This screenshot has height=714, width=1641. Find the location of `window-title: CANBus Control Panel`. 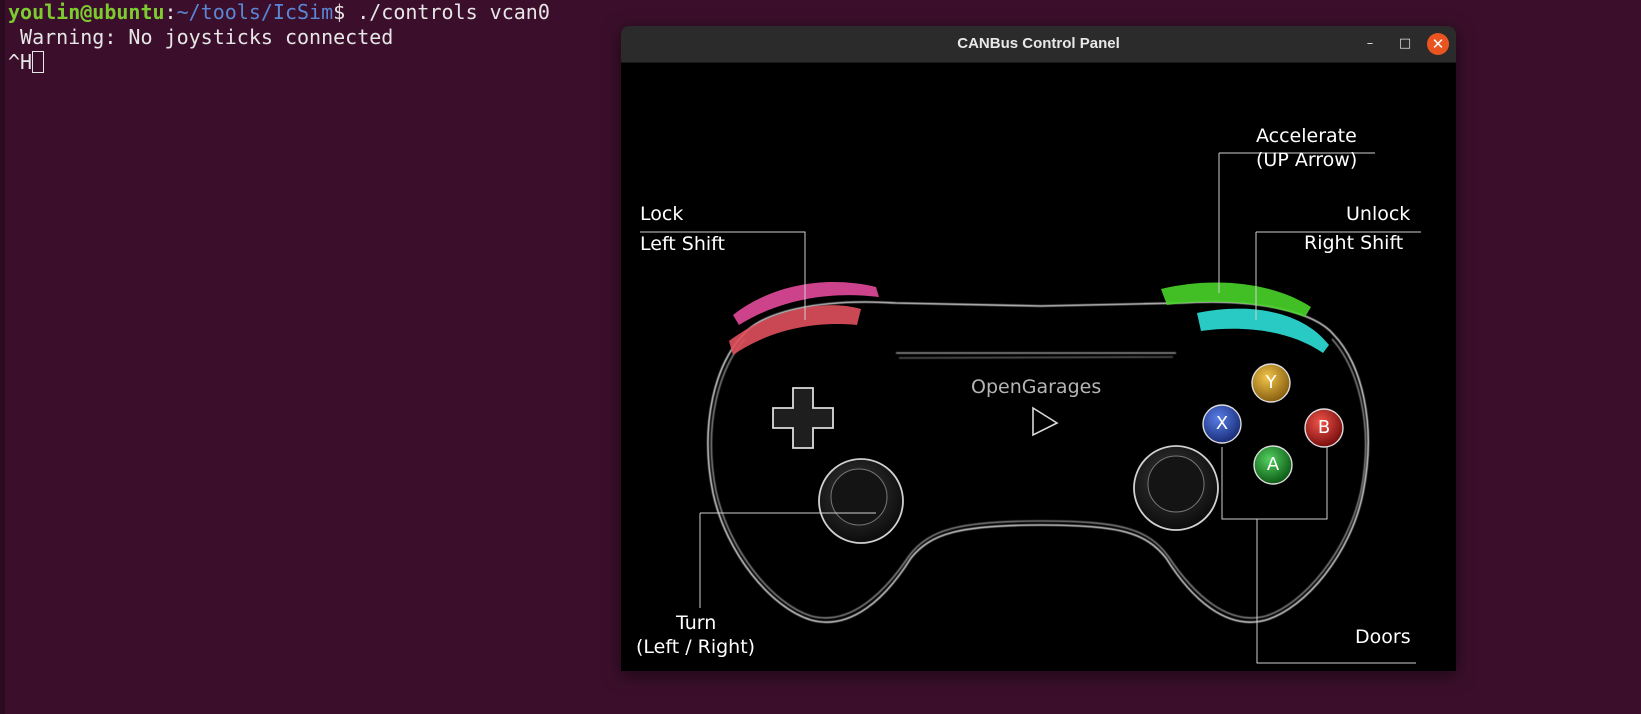

window-title: CANBus Control Panel is located at coordinates (1038, 43).